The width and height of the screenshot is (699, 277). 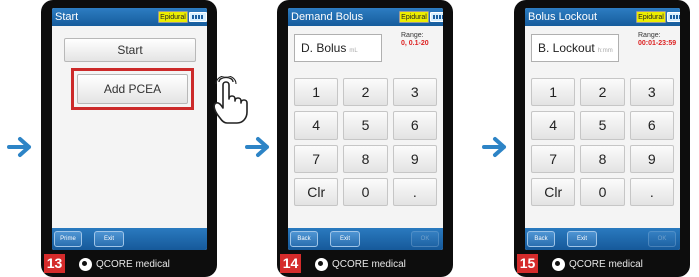 What do you see at coordinates (130, 50) in the screenshot?
I see `start-button: Start` at bounding box center [130, 50].